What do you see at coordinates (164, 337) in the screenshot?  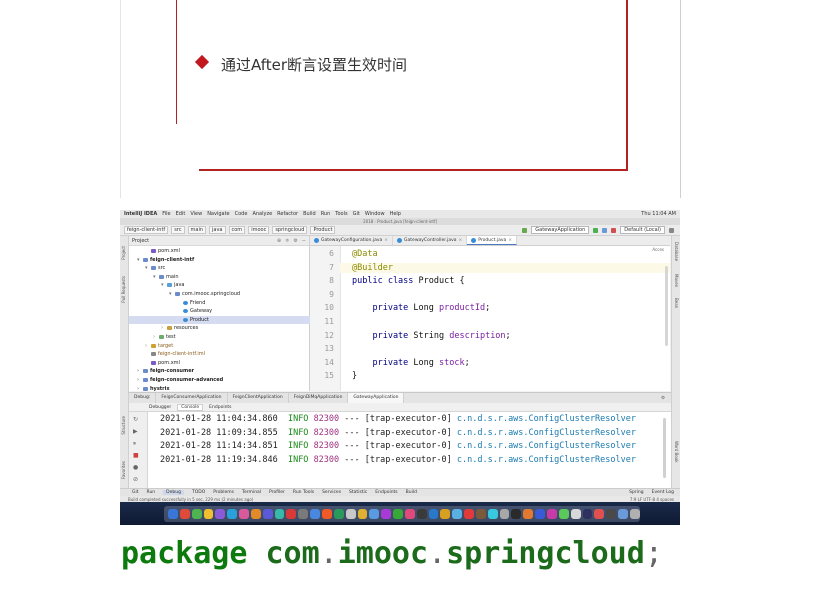 I see `tree-item: › test` at bounding box center [164, 337].